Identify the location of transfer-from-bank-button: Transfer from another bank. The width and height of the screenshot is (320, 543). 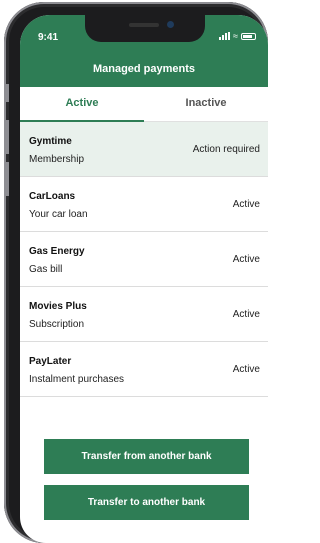
(146, 456).